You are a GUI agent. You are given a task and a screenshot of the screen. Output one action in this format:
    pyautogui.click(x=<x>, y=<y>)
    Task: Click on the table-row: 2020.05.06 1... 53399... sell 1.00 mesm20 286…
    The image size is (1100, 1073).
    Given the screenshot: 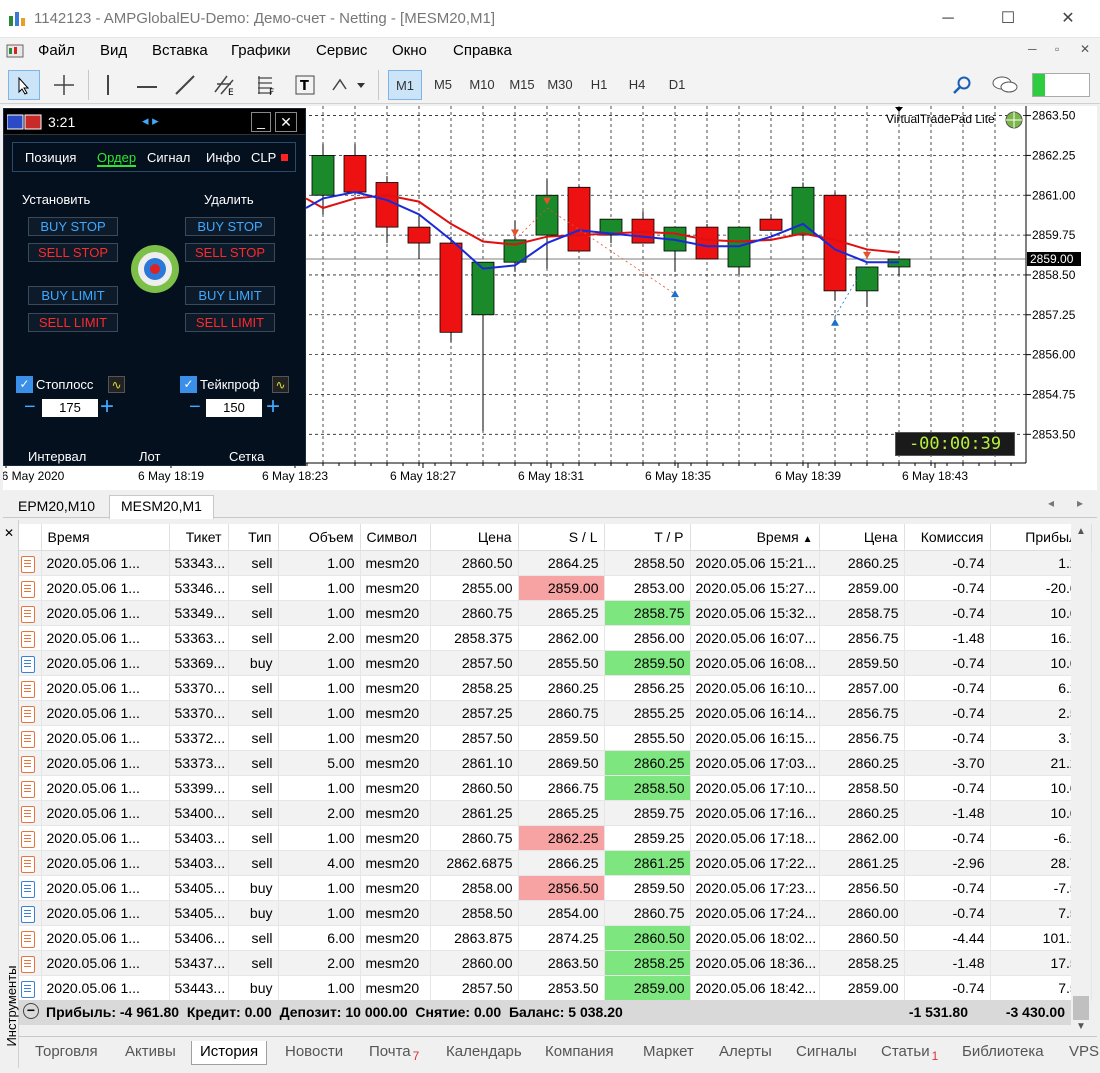 What is the action you would take?
    pyautogui.click(x=555, y=788)
    